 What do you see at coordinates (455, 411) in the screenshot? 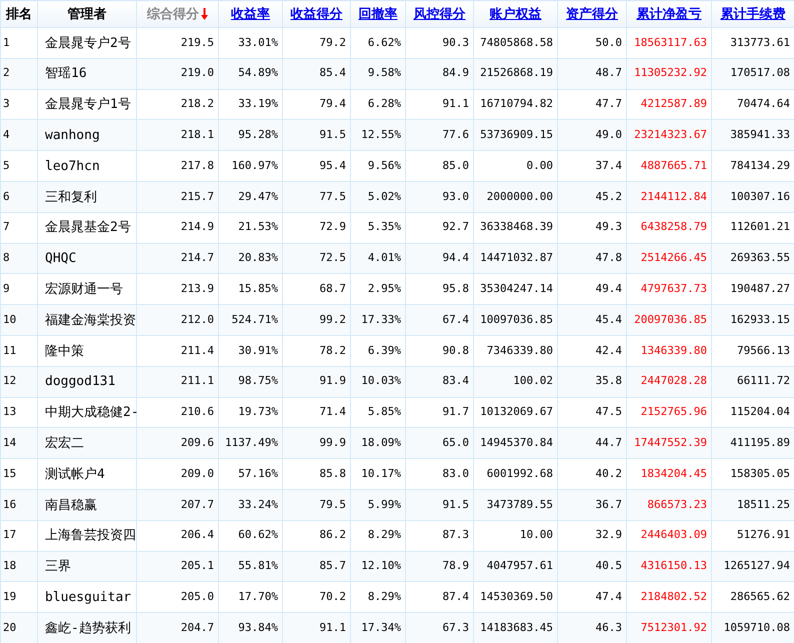
I see `table-cell: 91.7` at bounding box center [455, 411].